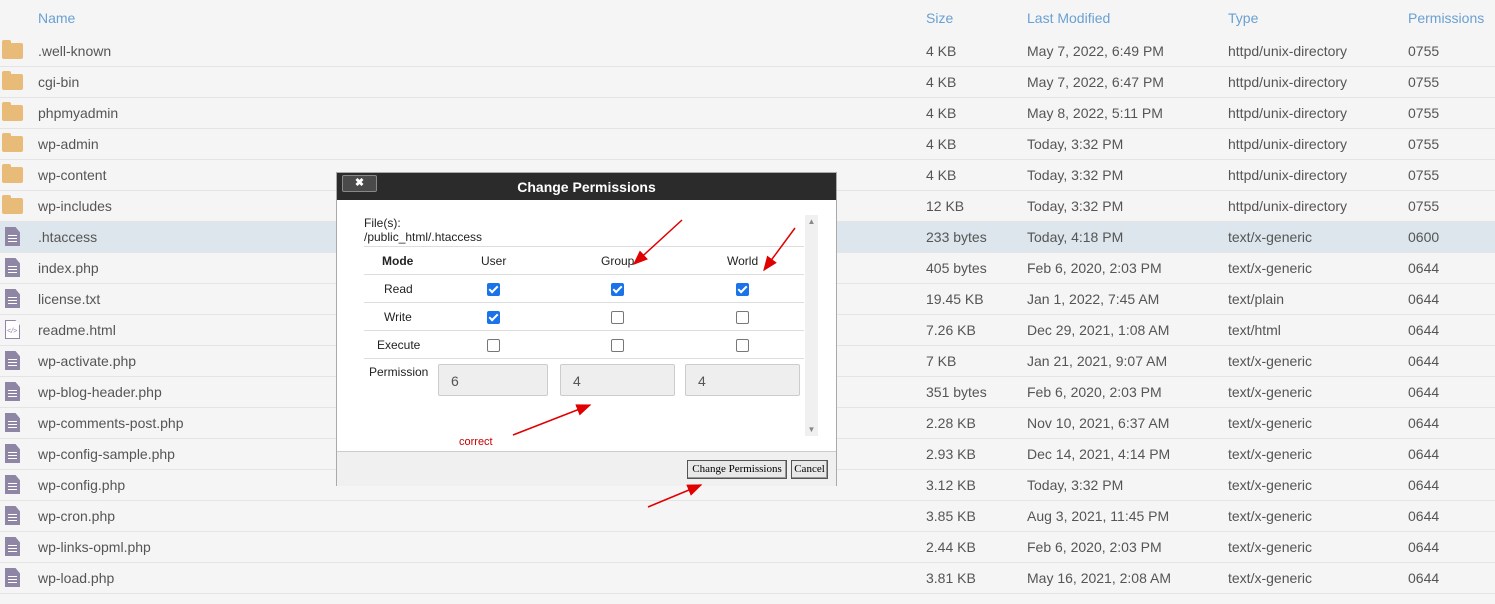 The width and height of the screenshot is (1495, 604). I want to click on file-size: 351 bytes, so click(956, 392).